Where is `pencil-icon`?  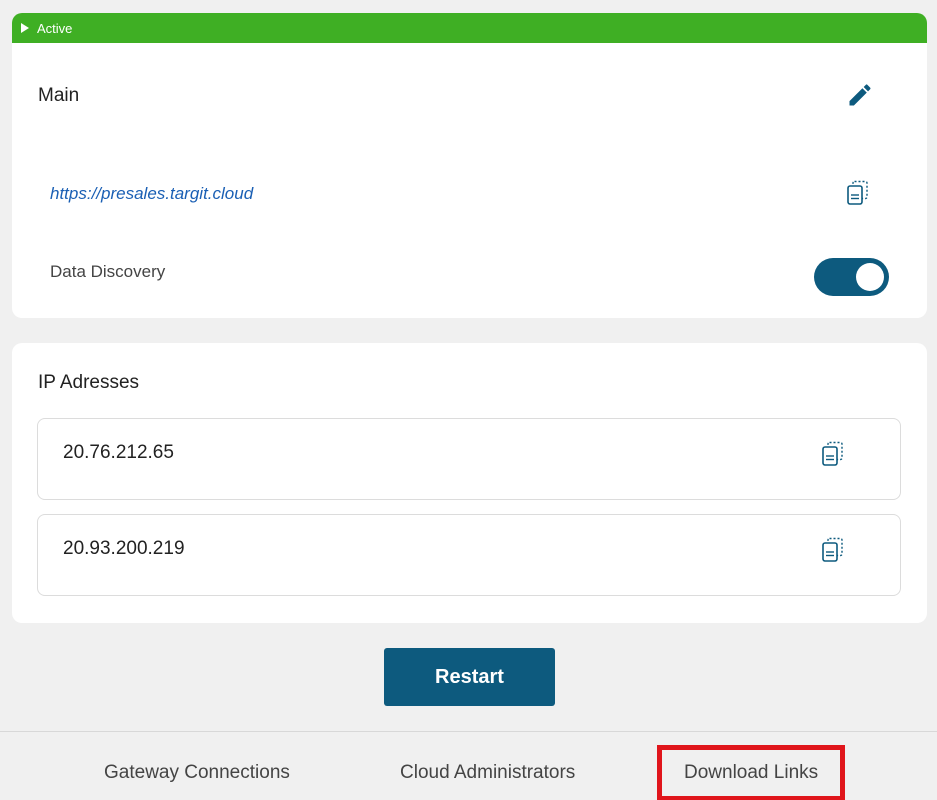
pencil-icon is located at coordinates (860, 95).